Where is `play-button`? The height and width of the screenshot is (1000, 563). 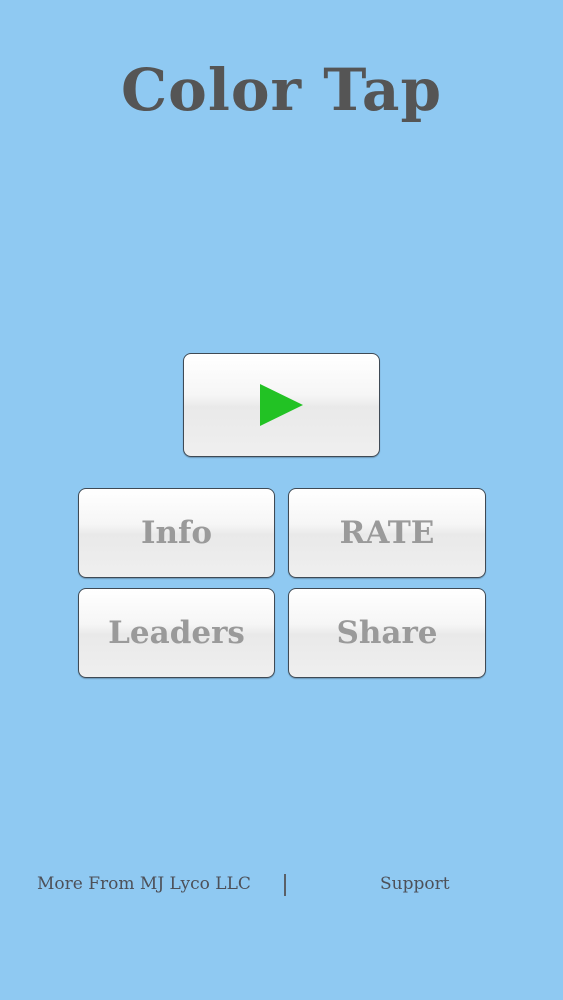 play-button is located at coordinates (281, 405).